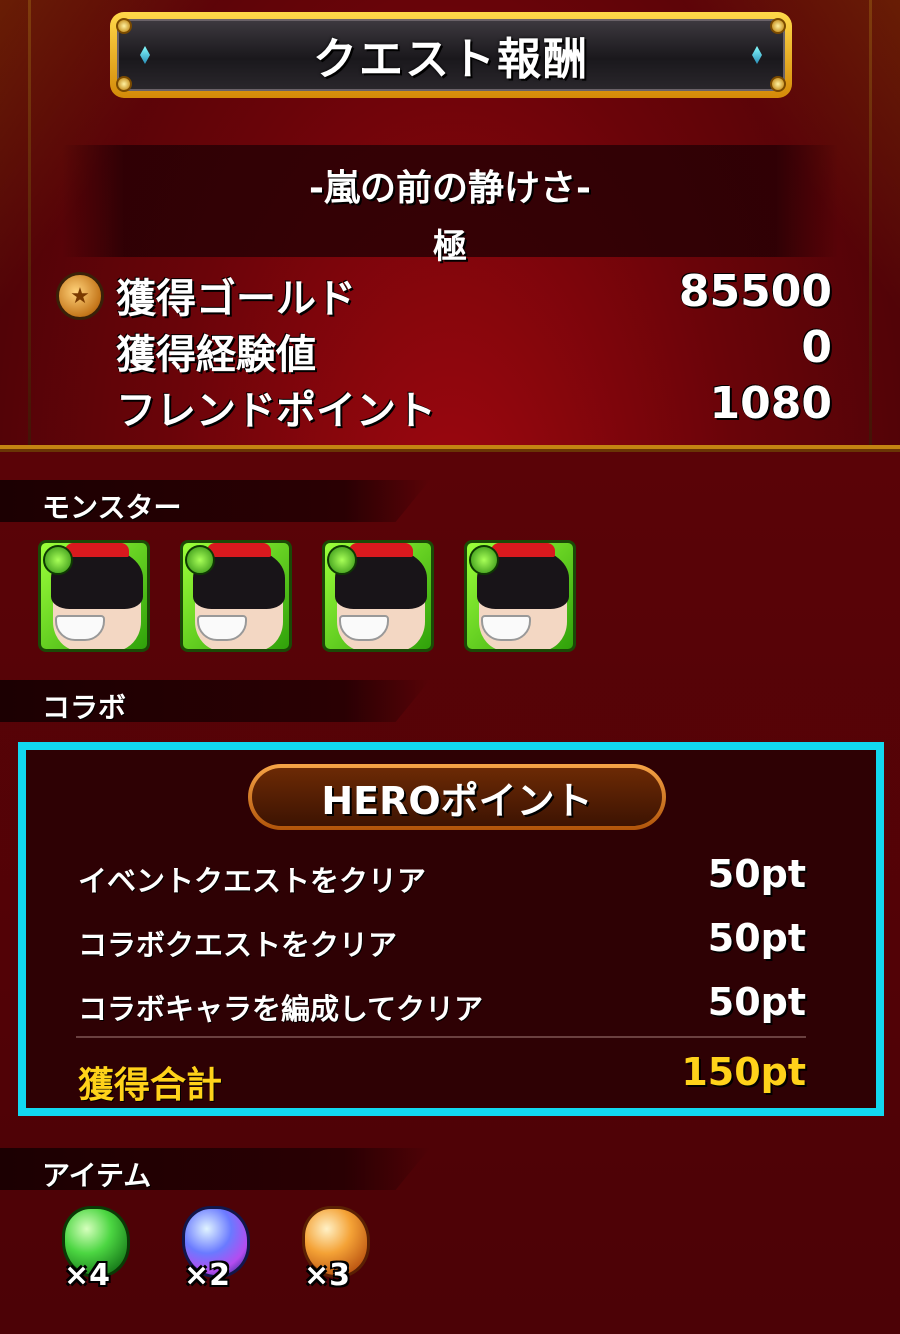 The height and width of the screenshot is (1334, 900). I want to click on hero-row: コラボキャラを編成してクリア 50pt, so click(442, 1005).